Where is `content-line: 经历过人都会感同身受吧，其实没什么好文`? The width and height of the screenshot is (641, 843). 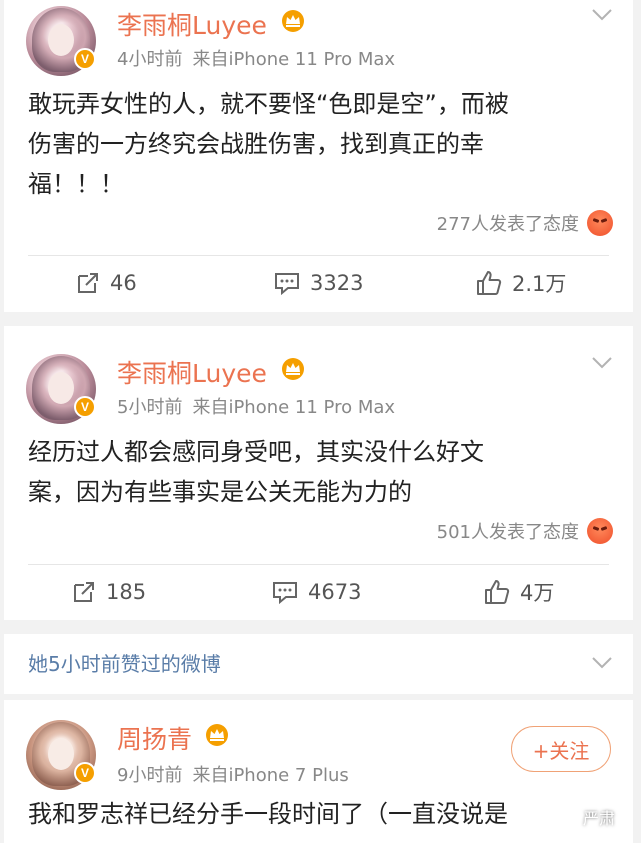
content-line: 经历过人都会感同身受吧，其实没什么好文 is located at coordinates (256, 452).